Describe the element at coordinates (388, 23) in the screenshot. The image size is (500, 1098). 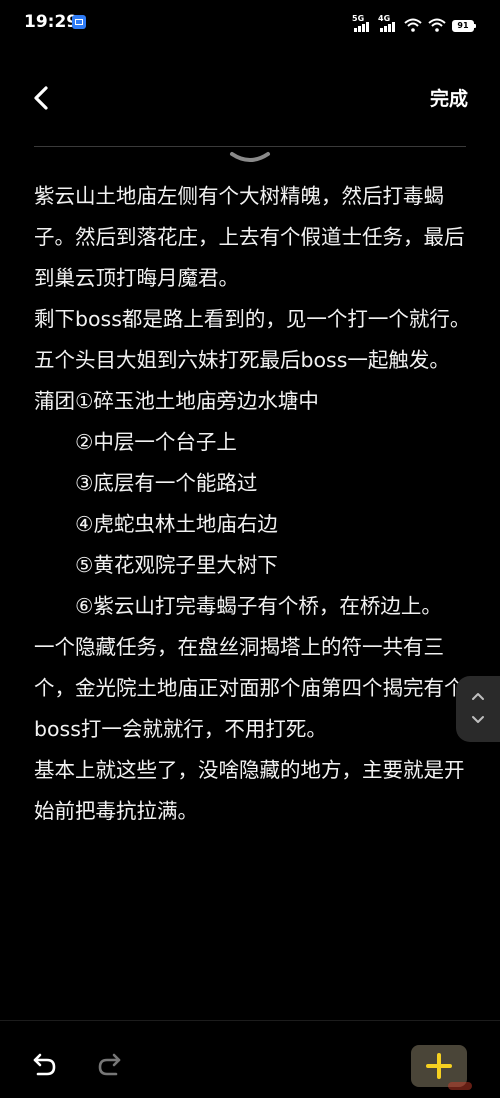
I see `signal-4g-icon: 4G` at that location.